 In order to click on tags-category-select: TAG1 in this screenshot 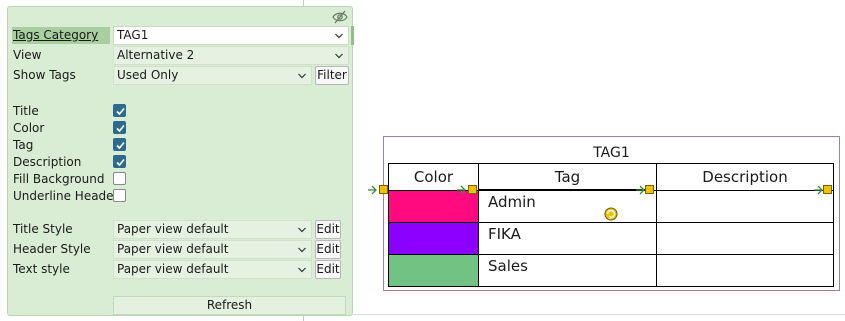, I will do `click(231, 35)`.